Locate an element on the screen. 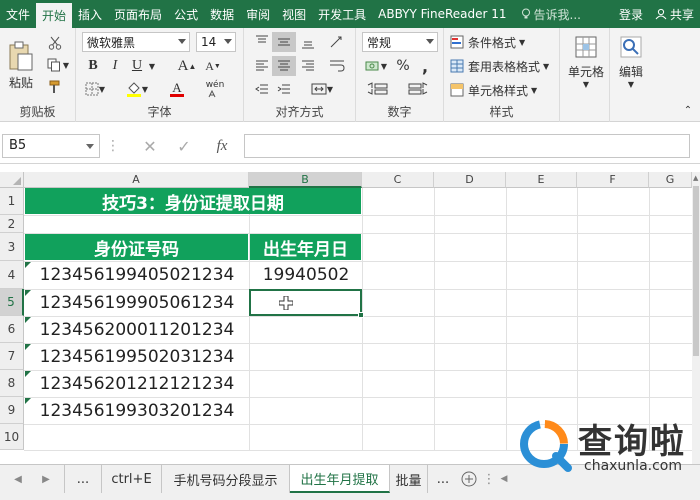  row-header-4: 4 is located at coordinates (12, 275).